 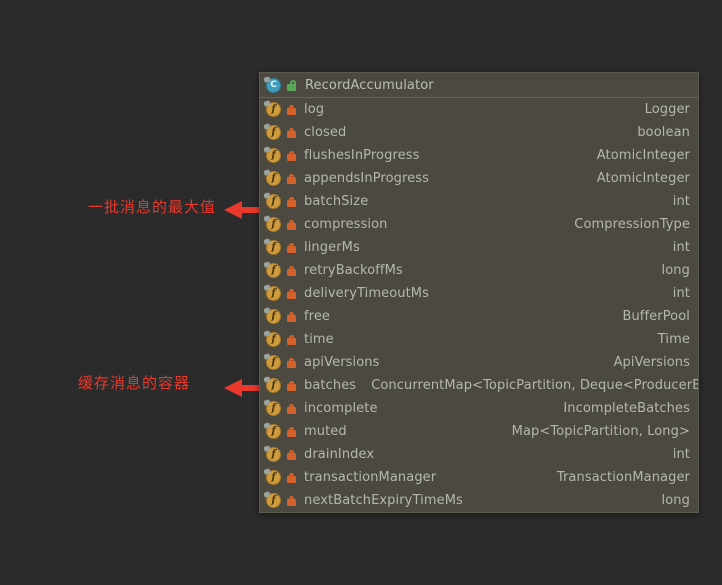 What do you see at coordinates (479, 247) in the screenshot?
I see `list-item: f lingerMs int` at bounding box center [479, 247].